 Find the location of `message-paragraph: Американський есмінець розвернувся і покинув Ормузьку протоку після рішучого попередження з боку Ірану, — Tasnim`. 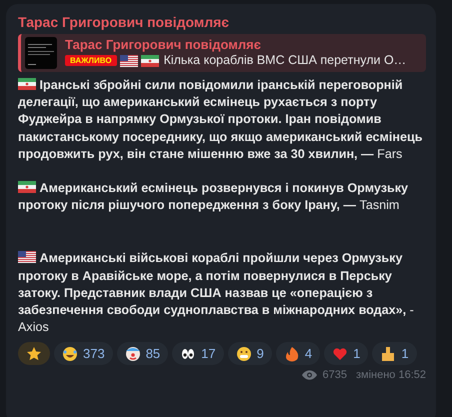

message-paragraph: Американський есмінець розвернувся і покинув Ормузьку протоку після рішучого попередження з боку Ірану, — Tasnim is located at coordinates (214, 197).